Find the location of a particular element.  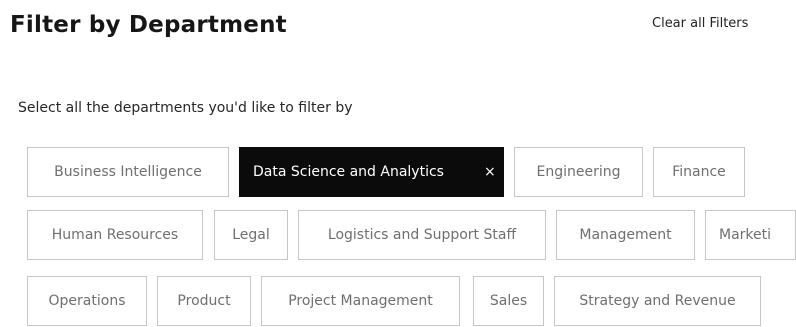

department-chip-label: Strategy and Revenue is located at coordinates (657, 301).